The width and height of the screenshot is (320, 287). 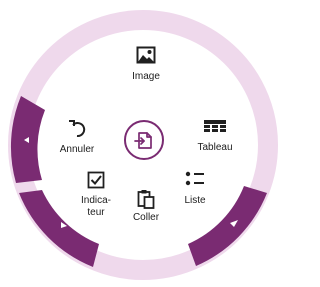 What do you see at coordinates (195, 189) in the screenshot?
I see `menu-item-liste: Liste` at bounding box center [195, 189].